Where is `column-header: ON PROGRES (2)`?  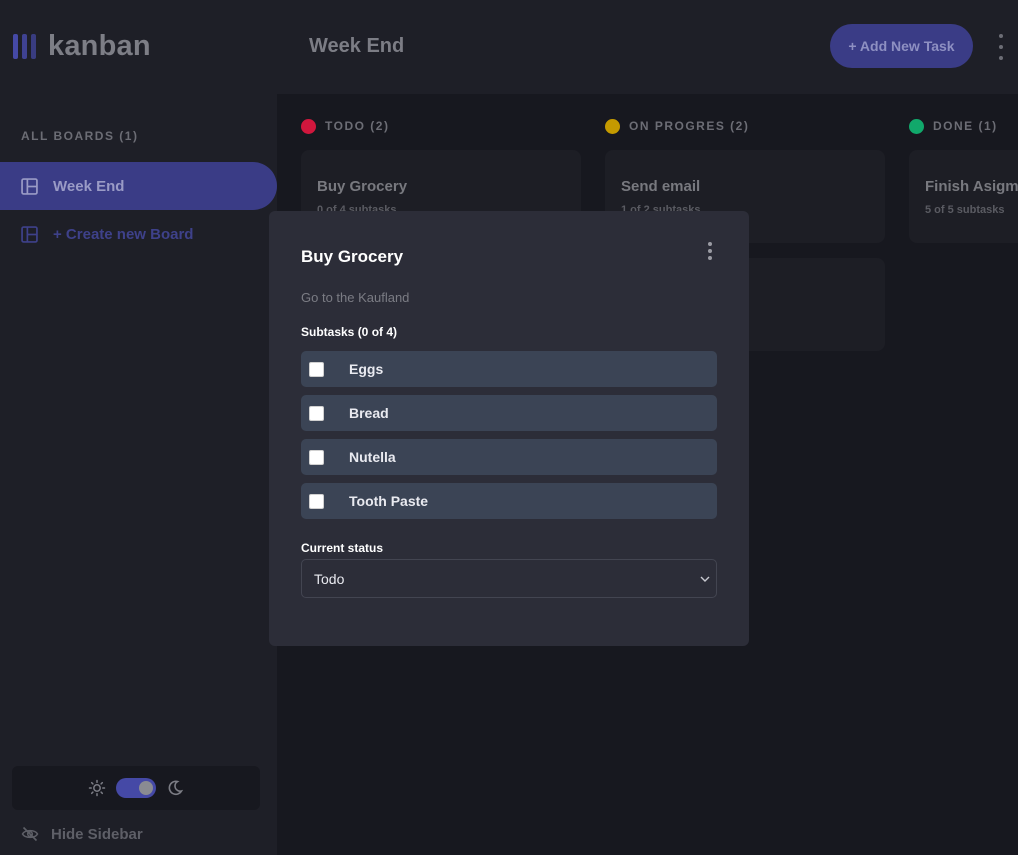 column-header: ON PROGRES (2) is located at coordinates (745, 126).